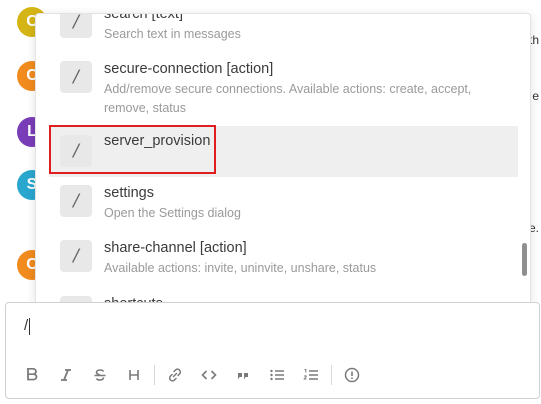  I want to click on priority-alert-icon, so click(352, 375).